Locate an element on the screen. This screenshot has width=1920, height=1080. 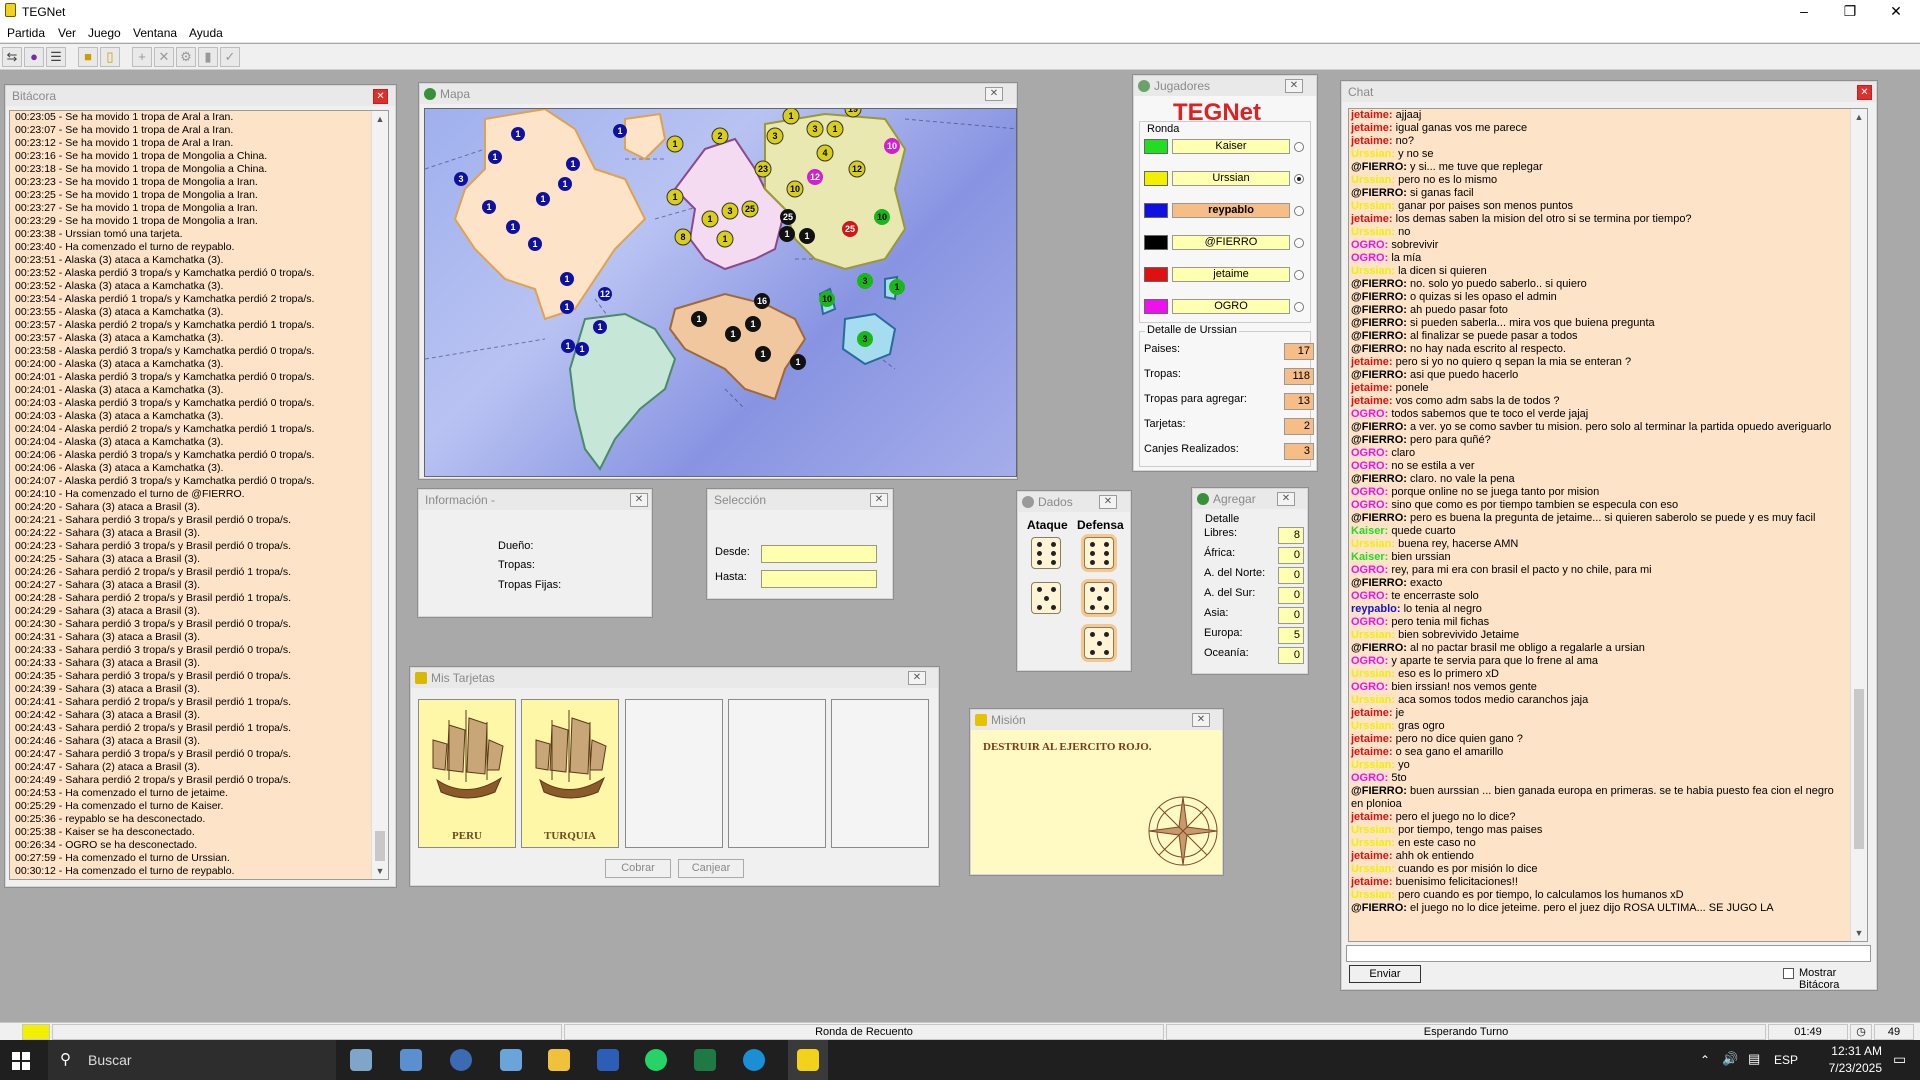
browser-app-icon is located at coordinates (461, 1060).